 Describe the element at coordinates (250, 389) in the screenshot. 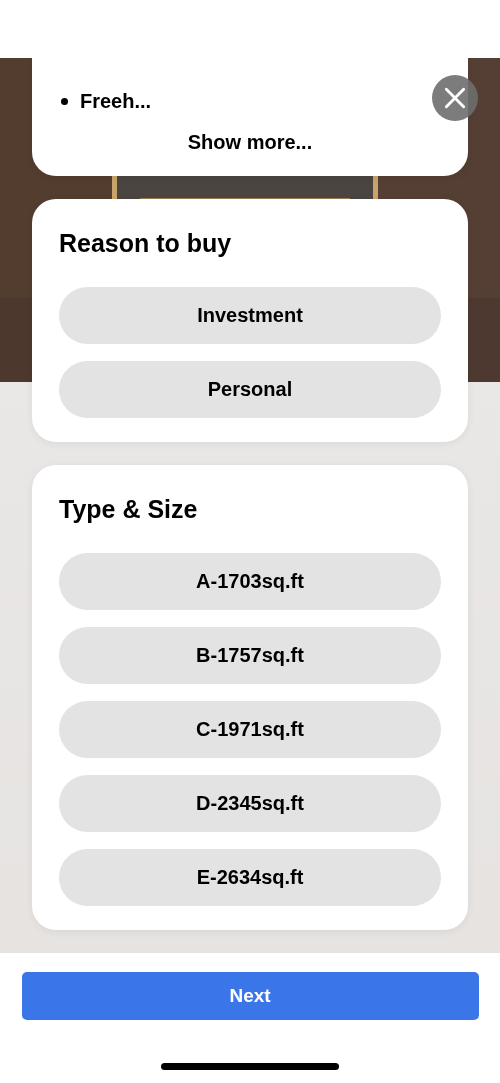

I see `option-button: Personal` at that location.